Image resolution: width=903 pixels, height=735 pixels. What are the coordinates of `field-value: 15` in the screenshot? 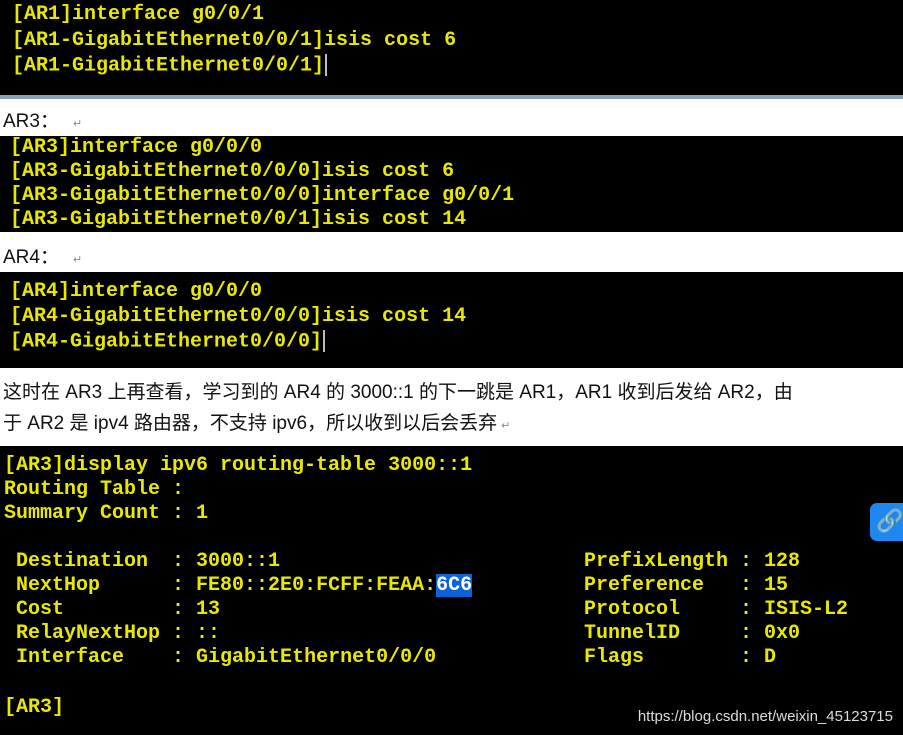 It's located at (776, 585).